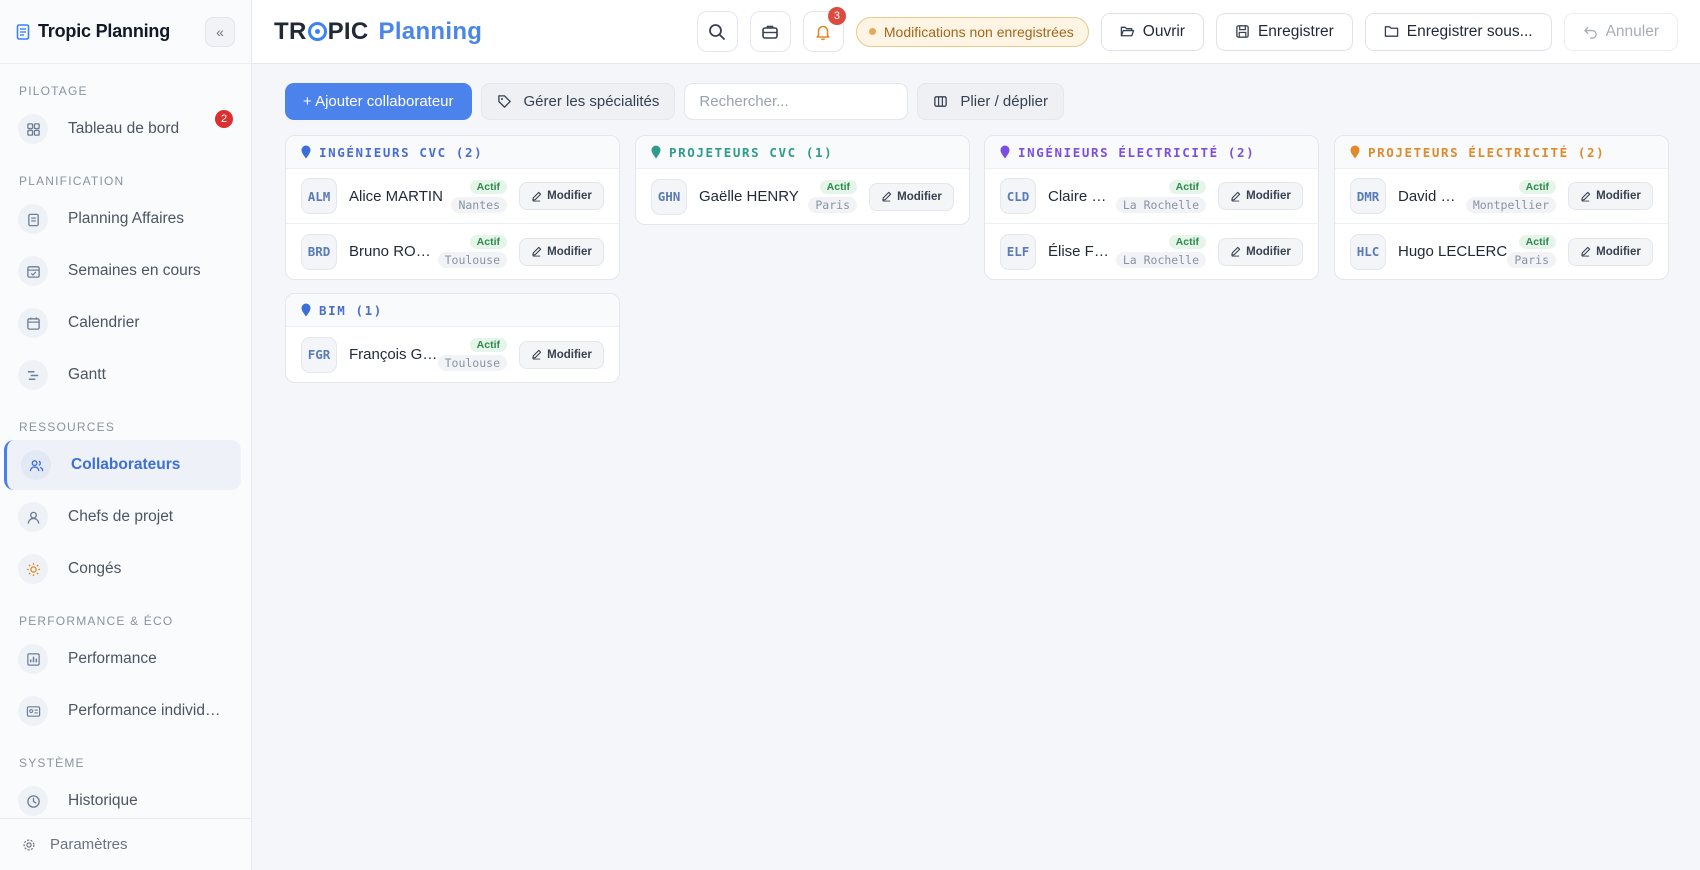 This screenshot has height=870, width=1700. I want to click on sidebar-header: Tropic Planning «, so click(125, 32).